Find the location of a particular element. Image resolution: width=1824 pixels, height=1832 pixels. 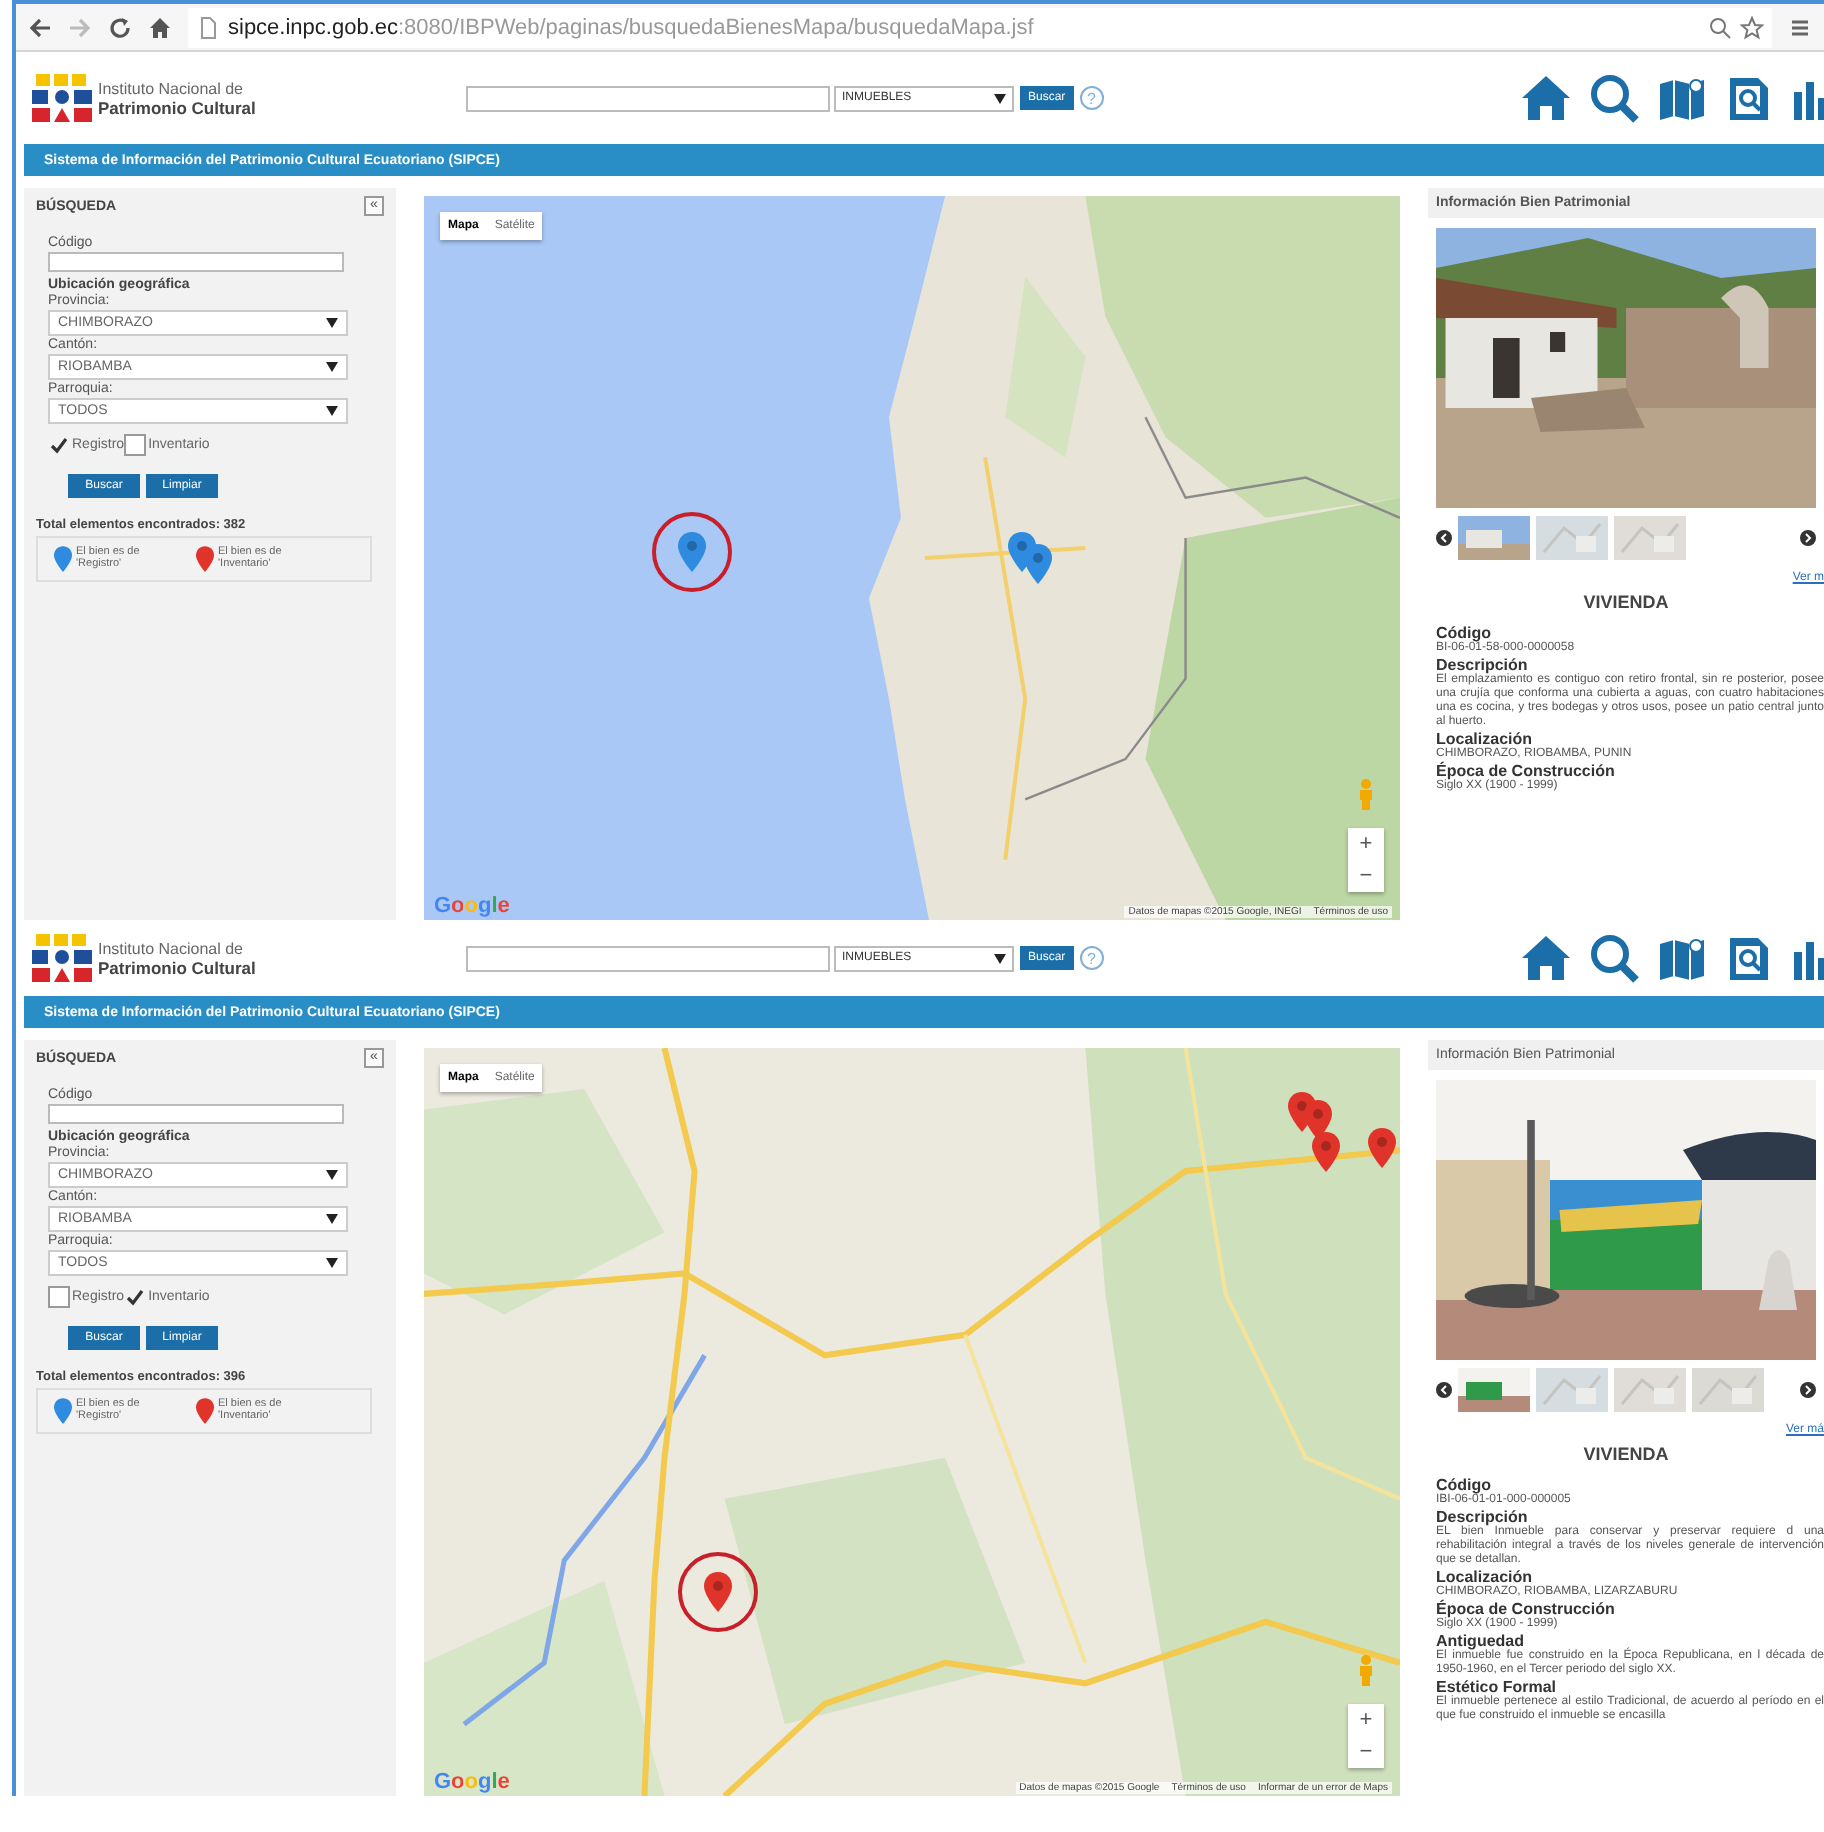

reload-icon is located at coordinates (120, 27).